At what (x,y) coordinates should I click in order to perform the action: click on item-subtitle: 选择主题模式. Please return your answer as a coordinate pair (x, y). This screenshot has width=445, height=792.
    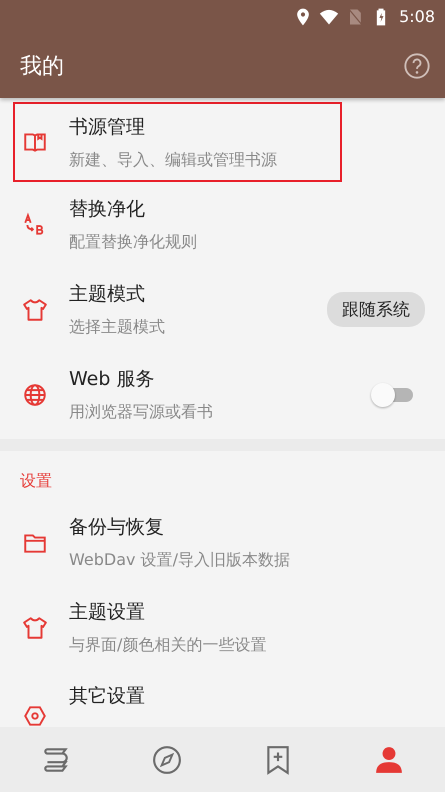
    Looking at the image, I should click on (117, 327).